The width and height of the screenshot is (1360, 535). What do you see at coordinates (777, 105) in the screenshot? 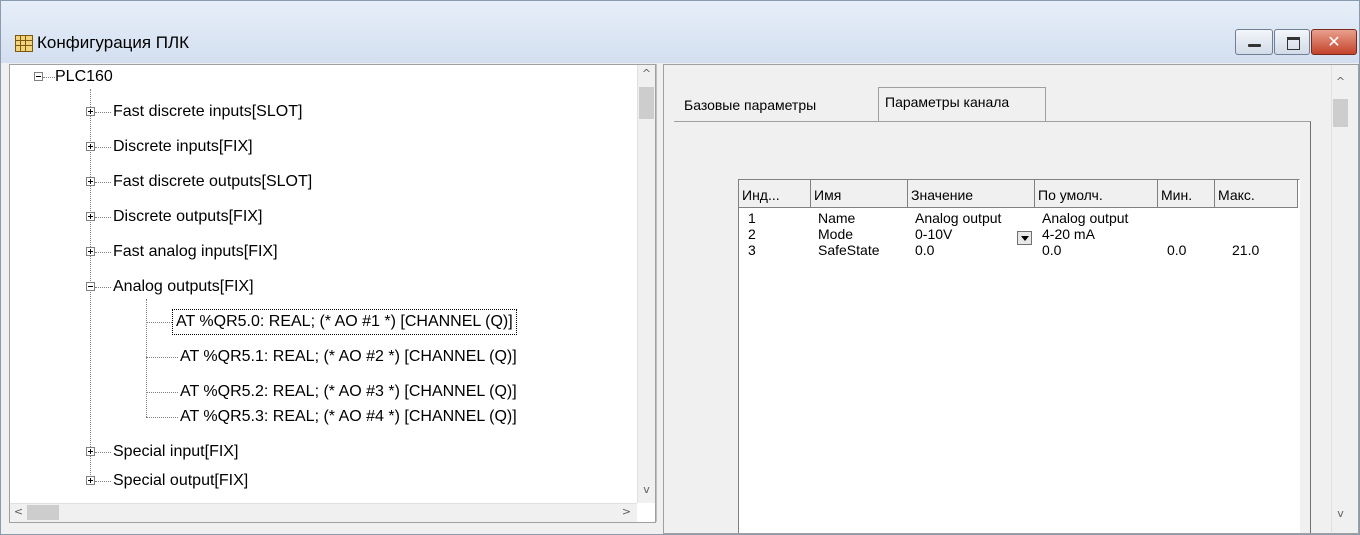
I see `tab-base-parameters: Базовые параметры` at bounding box center [777, 105].